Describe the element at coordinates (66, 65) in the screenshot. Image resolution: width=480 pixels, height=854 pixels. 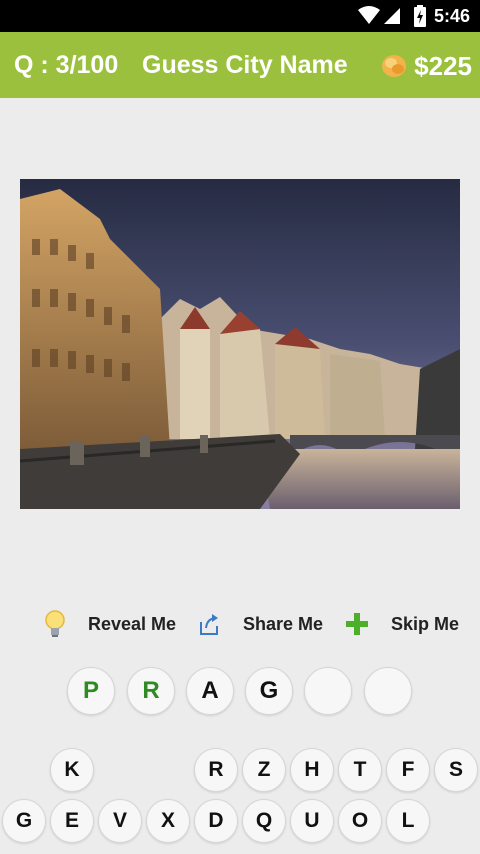
I see `question-counter: Q : 3/100` at that location.